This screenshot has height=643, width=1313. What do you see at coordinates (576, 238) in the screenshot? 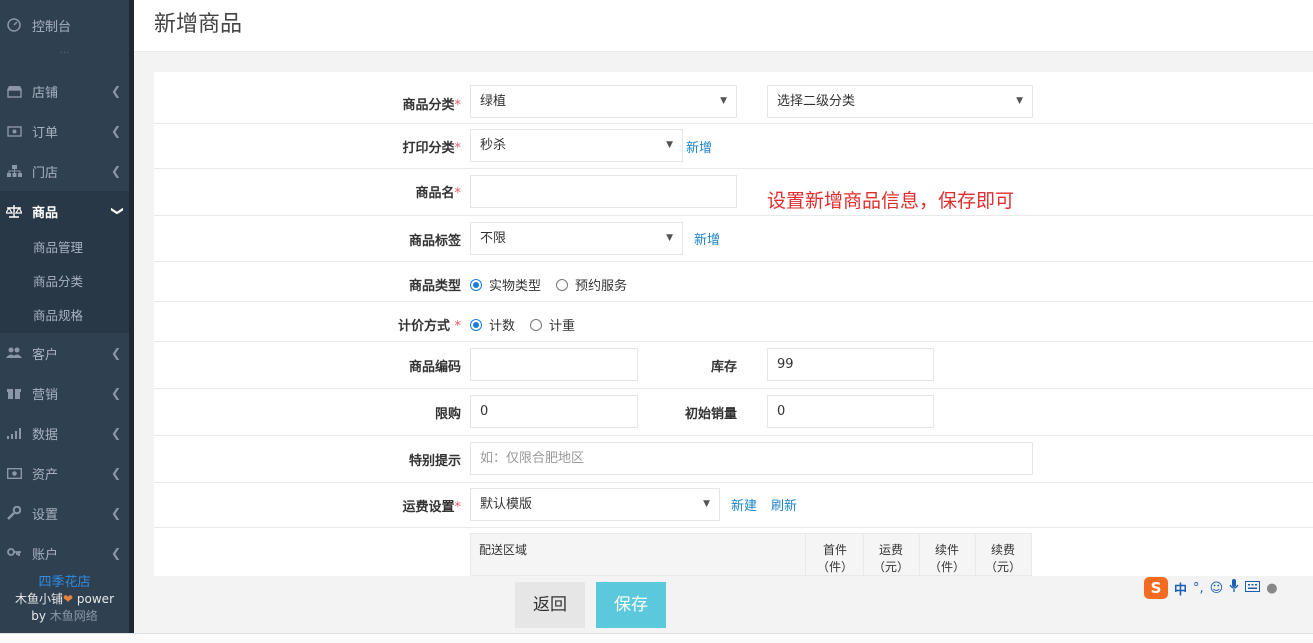
I see `product-tag-select: 不限 ▼` at bounding box center [576, 238].